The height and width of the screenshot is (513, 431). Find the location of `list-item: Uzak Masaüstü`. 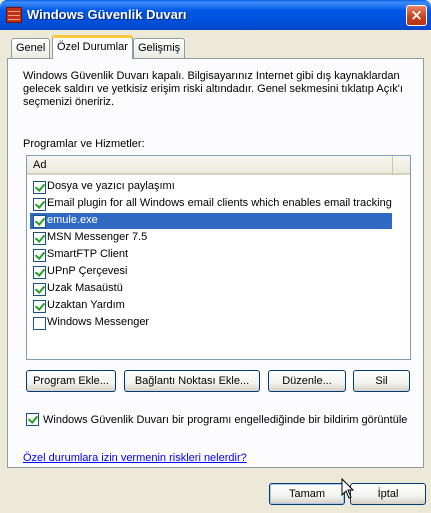

list-item: Uzak Masaüstü is located at coordinates (211, 289).